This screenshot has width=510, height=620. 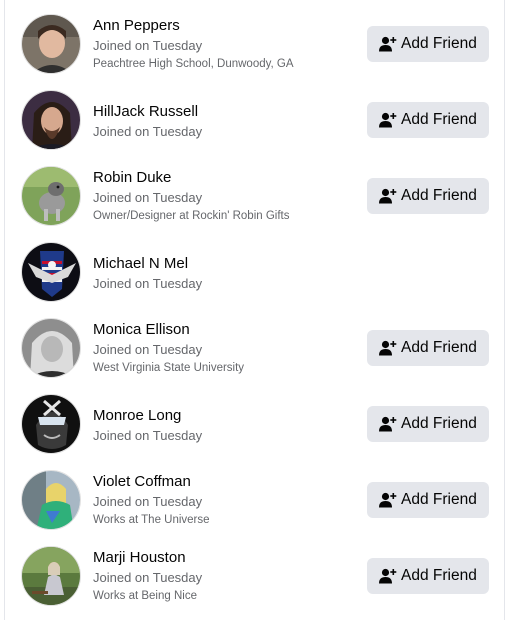 I want to click on member-row: Monroe Long Joined on Tuesday Add Friend, so click(x=255, y=424).